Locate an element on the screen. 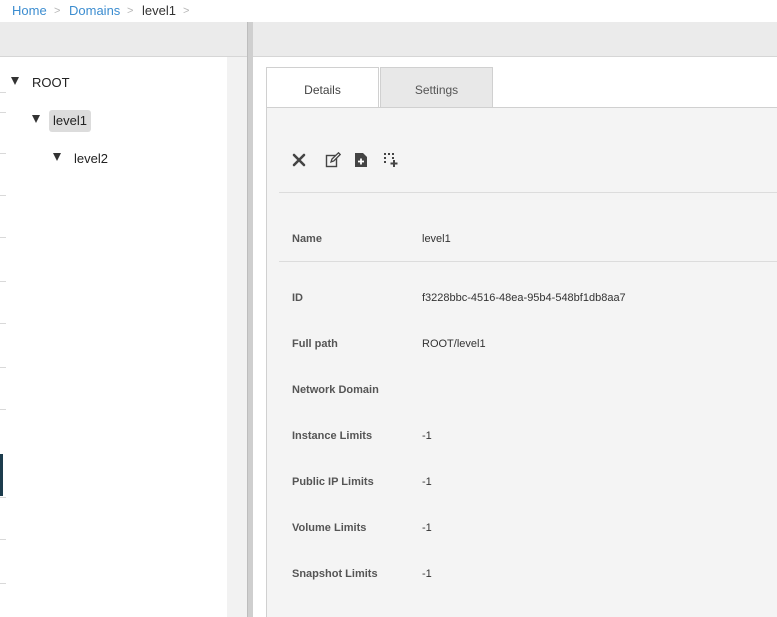 The image size is (777, 617). field-divider is located at coordinates (528, 261).